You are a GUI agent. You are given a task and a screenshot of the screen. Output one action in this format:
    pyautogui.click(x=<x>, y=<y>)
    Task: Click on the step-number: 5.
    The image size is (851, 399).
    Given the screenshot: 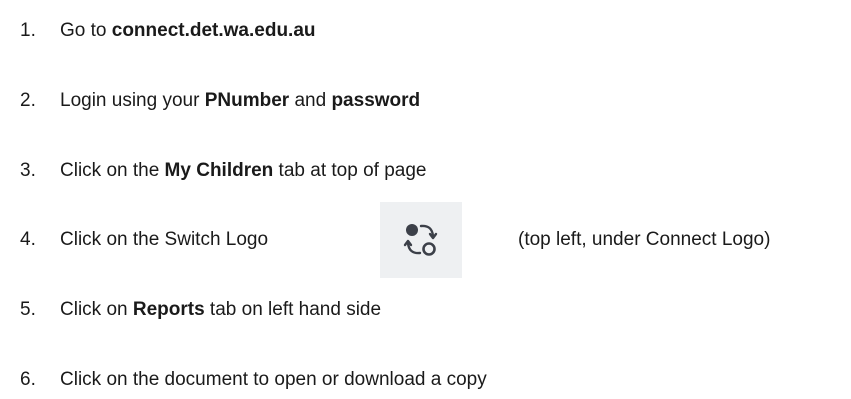 What is the action you would take?
    pyautogui.click(x=28, y=309)
    